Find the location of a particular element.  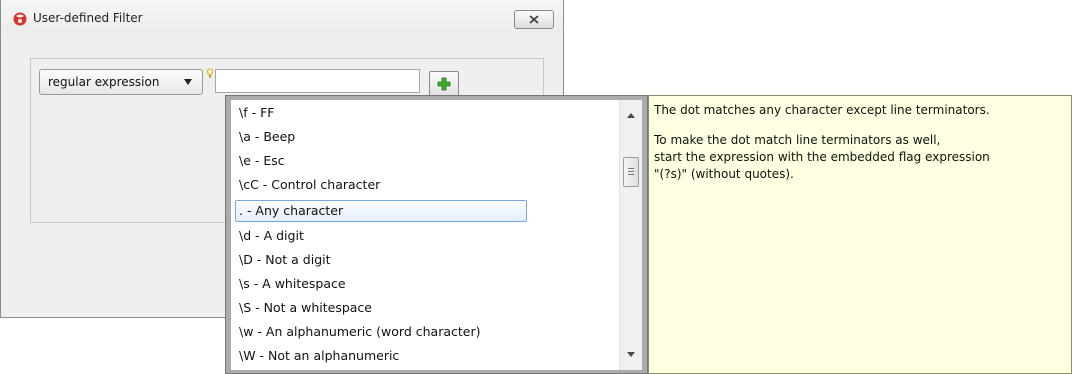

filter-type-select: regular expression is located at coordinates (121, 82).